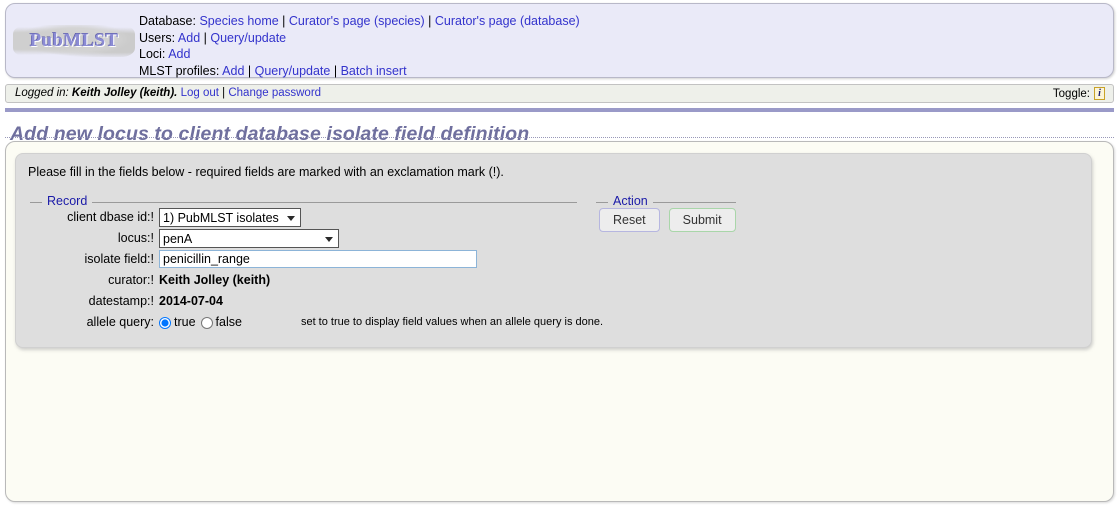  I want to click on fieldset-record: Record, so click(303, 201).